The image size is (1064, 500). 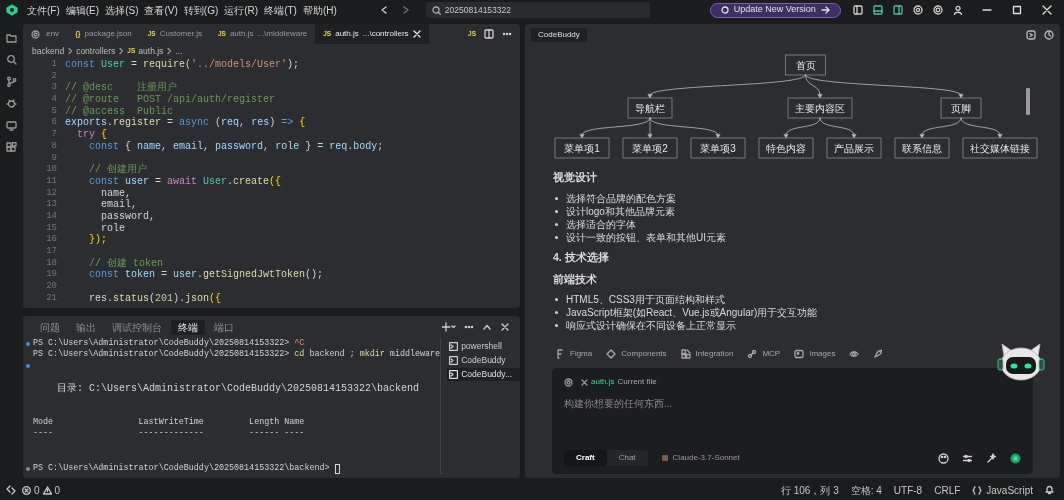 What do you see at coordinates (961, 108) in the screenshot?
I see `diagram-node: 页脚` at bounding box center [961, 108].